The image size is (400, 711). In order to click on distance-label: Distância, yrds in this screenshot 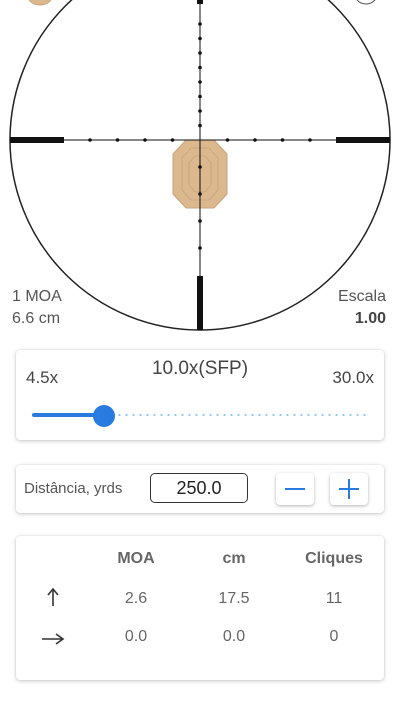, I will do `click(73, 488)`.